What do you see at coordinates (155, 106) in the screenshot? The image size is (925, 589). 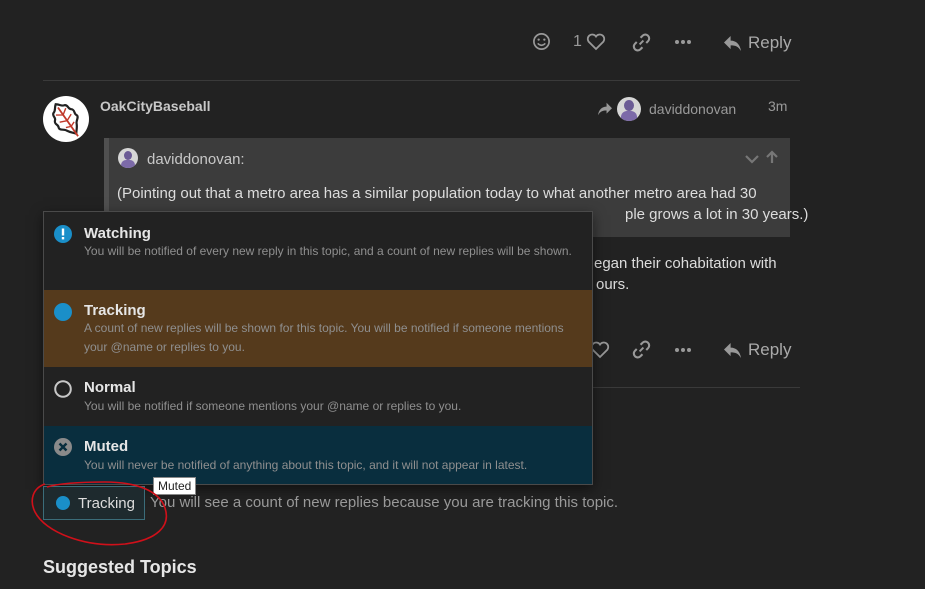 I see `post-username: OakCityBaseball` at bounding box center [155, 106].